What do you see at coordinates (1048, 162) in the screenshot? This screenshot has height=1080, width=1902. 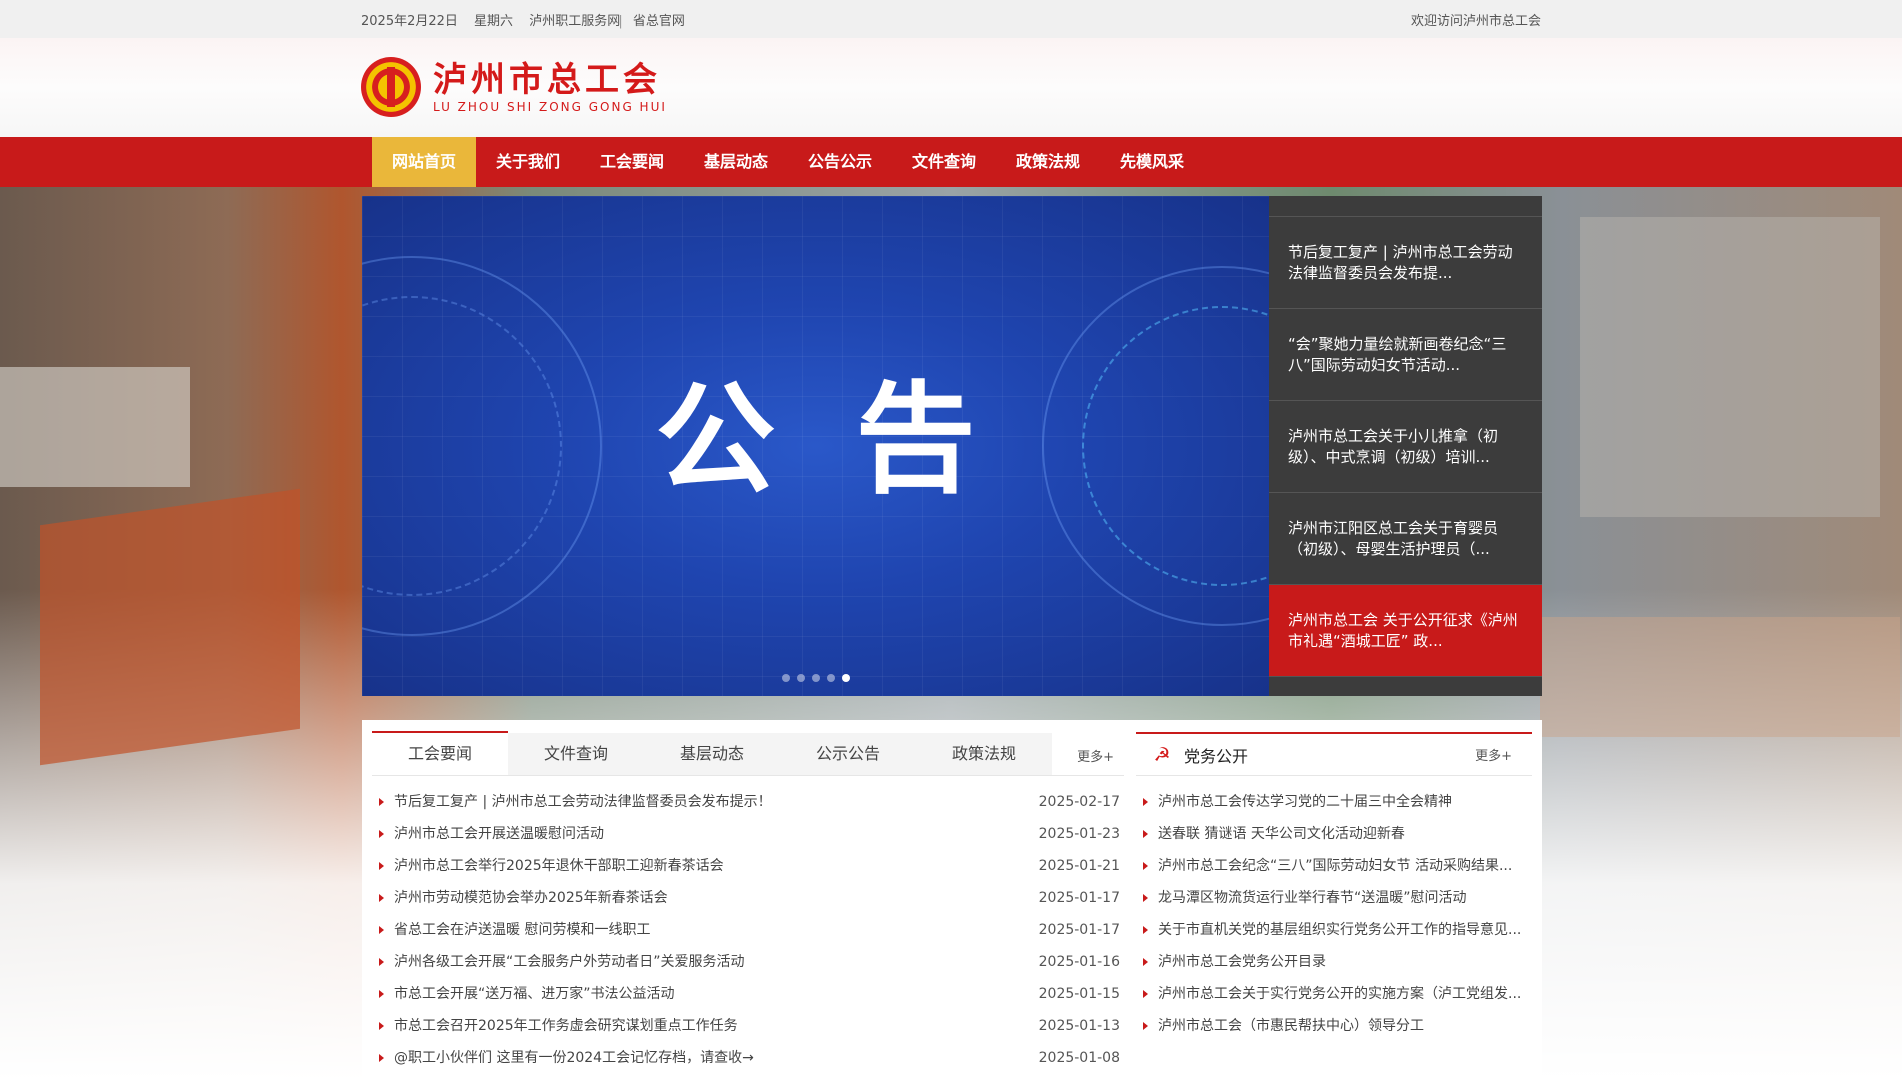 I see `nav-item-policies: 政策法规` at bounding box center [1048, 162].